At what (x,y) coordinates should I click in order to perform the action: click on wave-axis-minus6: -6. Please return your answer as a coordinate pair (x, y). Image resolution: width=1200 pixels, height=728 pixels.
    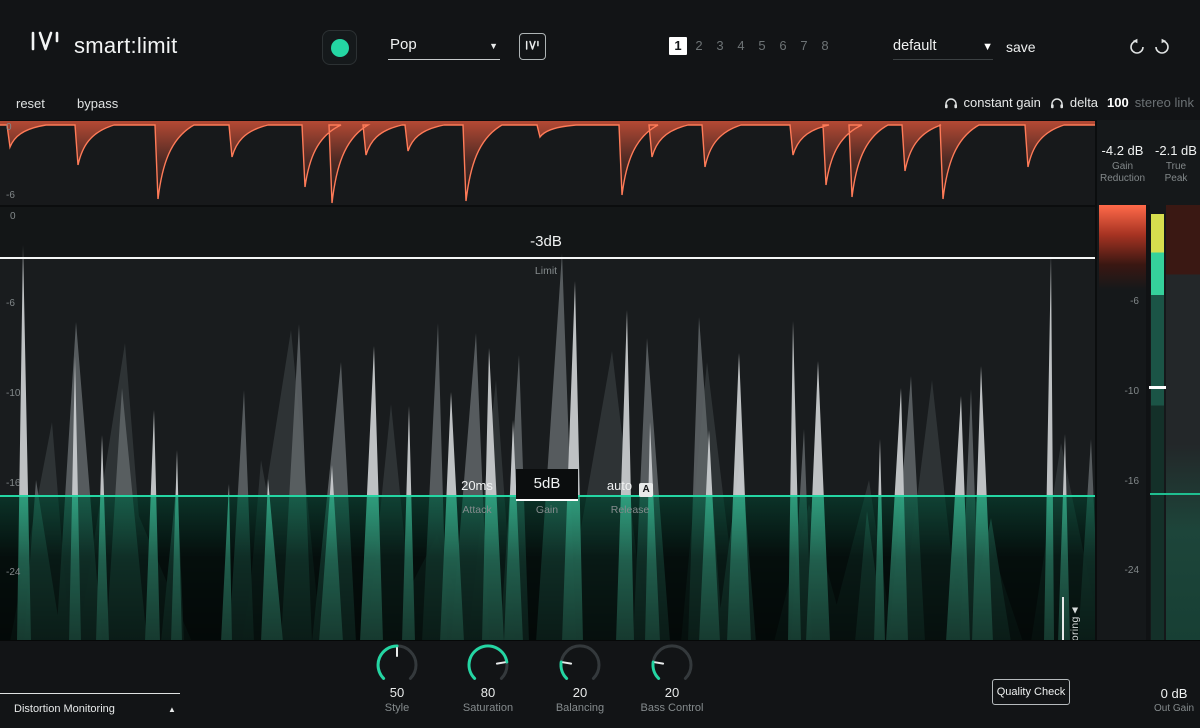
    Looking at the image, I should click on (10, 303).